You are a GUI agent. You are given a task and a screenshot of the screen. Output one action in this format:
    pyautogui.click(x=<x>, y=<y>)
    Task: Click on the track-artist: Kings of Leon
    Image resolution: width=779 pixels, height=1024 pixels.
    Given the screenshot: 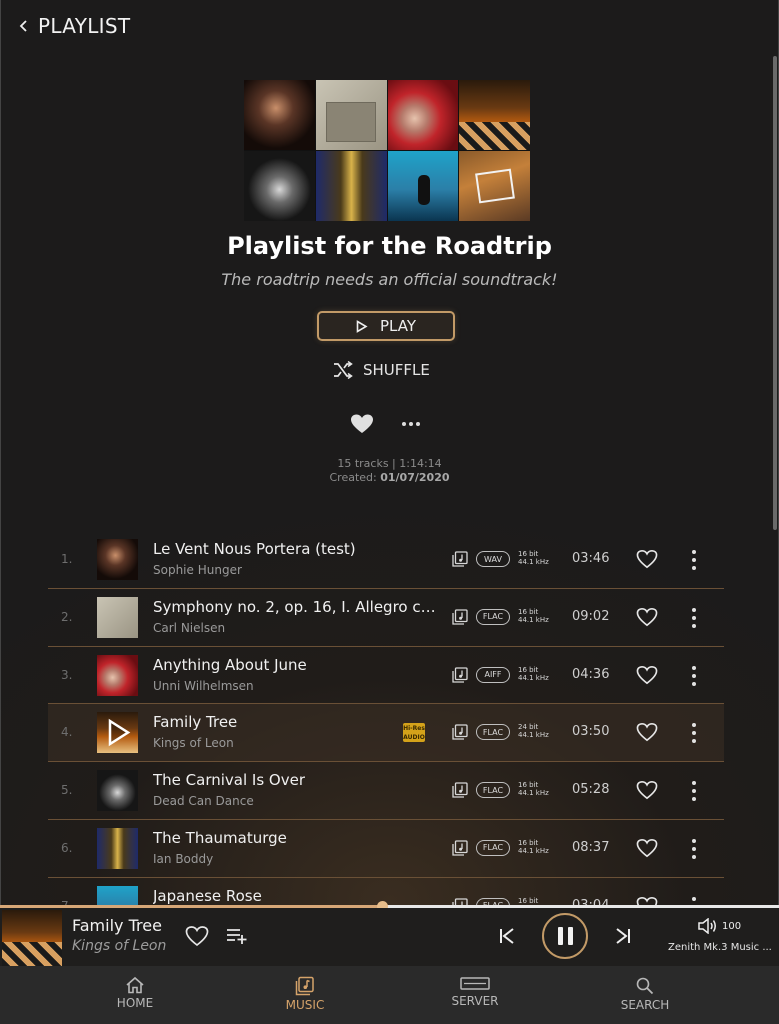 What is the action you would take?
    pyautogui.click(x=193, y=743)
    